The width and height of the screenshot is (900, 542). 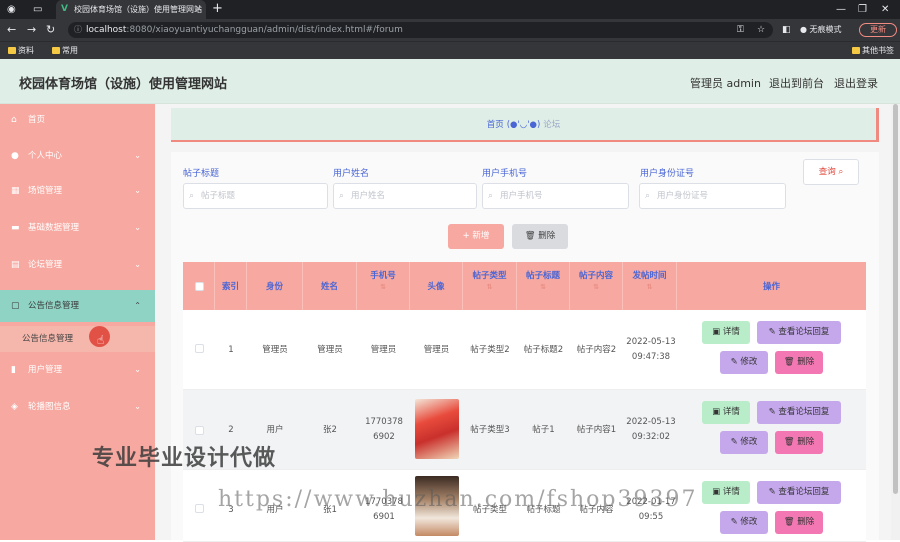 What do you see at coordinates (489, 276) in the screenshot?
I see `column-label: 帖子类型` at bounding box center [489, 276].